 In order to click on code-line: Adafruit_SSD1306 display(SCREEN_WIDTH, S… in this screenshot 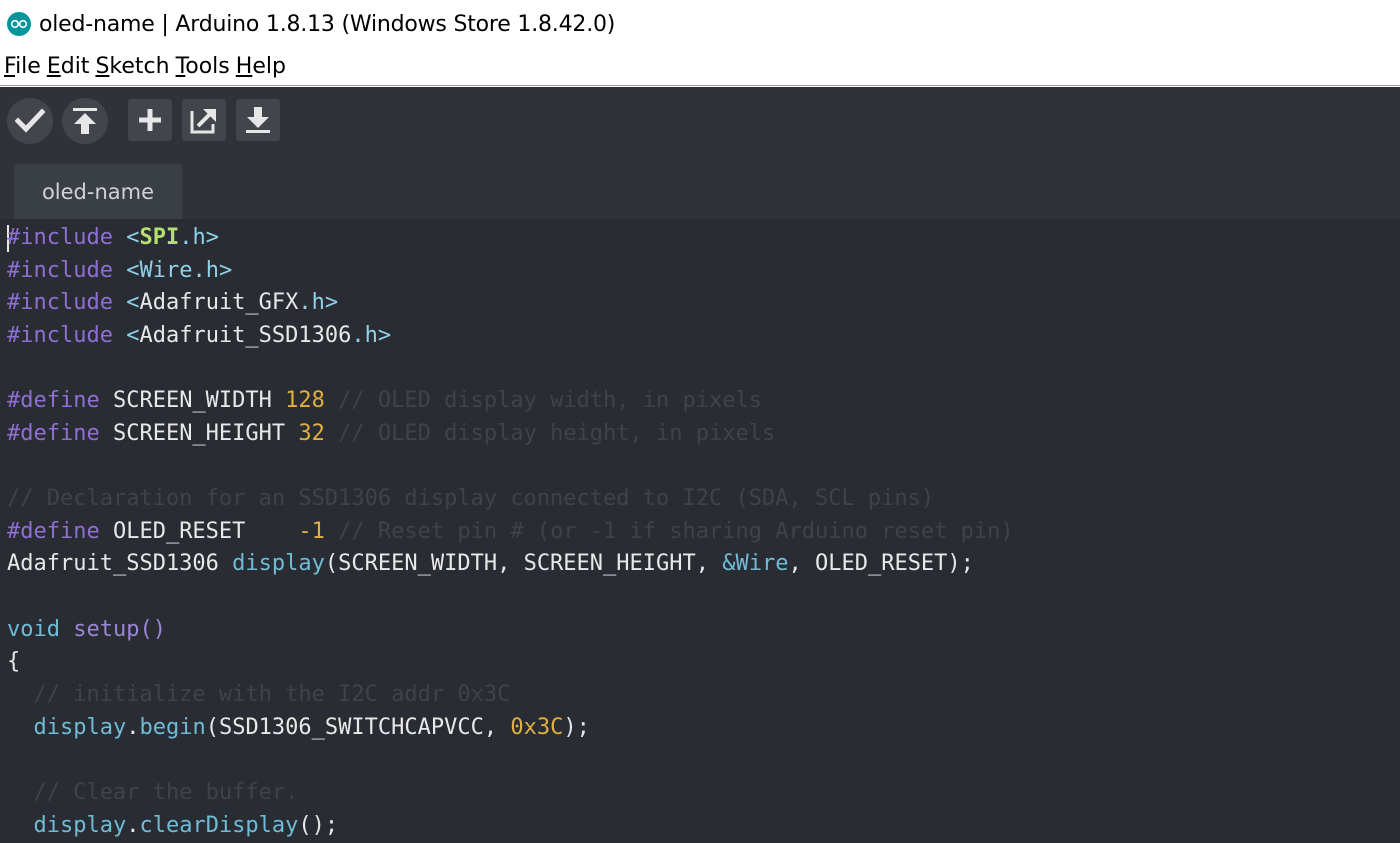, I will do `click(510, 564)`.